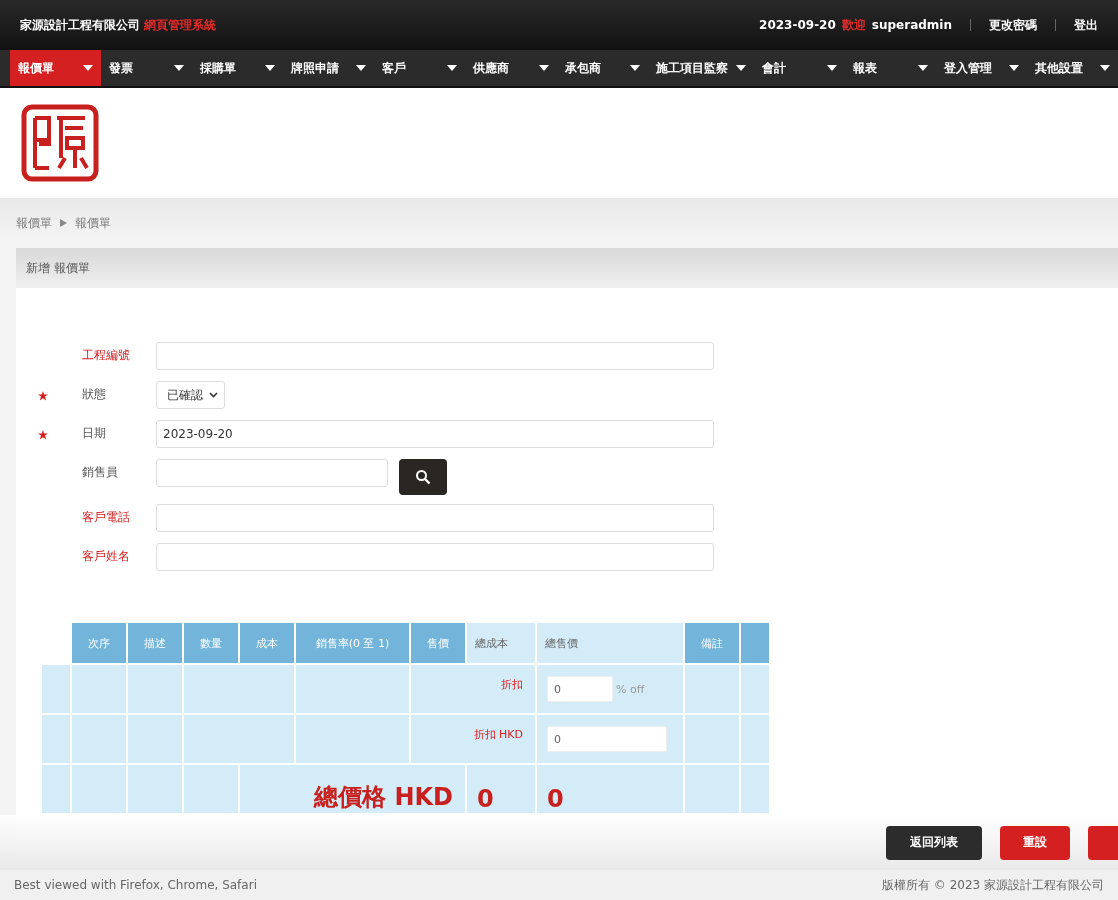 The height and width of the screenshot is (900, 1118). Describe the element at coordinates (799, 68) in the screenshot. I see `menu-item: 會計` at that location.